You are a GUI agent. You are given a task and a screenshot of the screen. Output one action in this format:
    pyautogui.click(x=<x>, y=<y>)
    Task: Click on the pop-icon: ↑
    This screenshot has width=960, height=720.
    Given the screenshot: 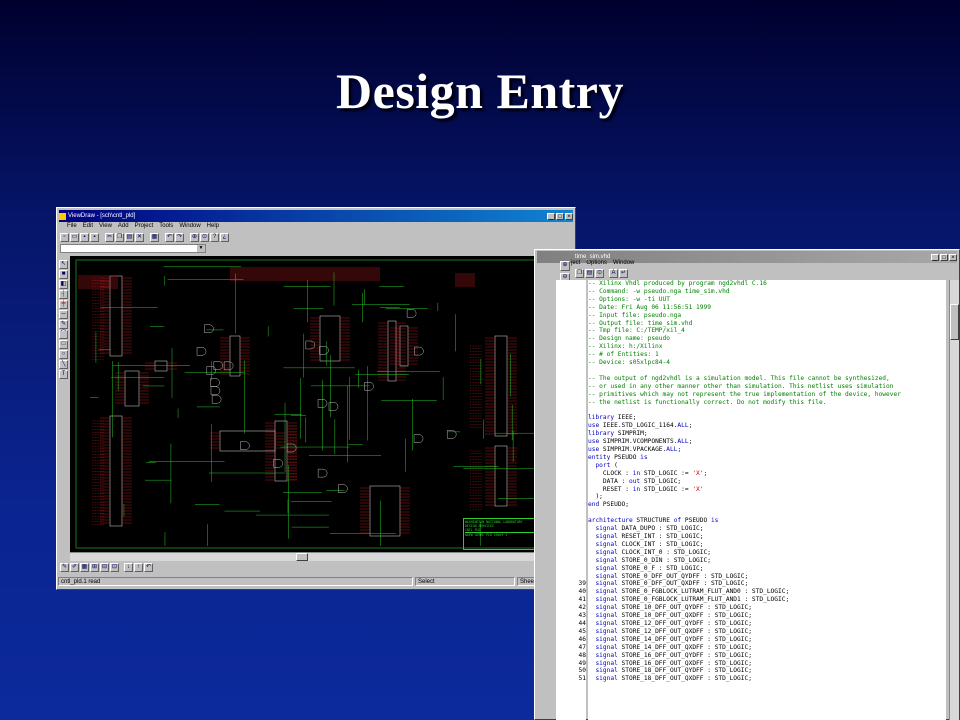 What is the action you would take?
    pyautogui.click(x=138, y=567)
    